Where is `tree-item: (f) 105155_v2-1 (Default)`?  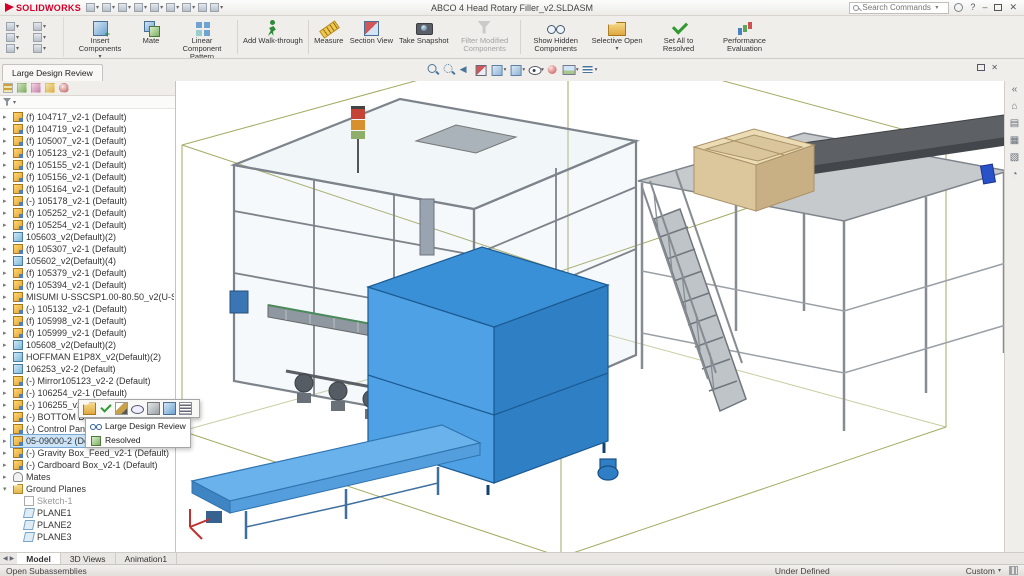
tree-item: (f) 105155_v2-1 (Default) is located at coordinates (87, 165).